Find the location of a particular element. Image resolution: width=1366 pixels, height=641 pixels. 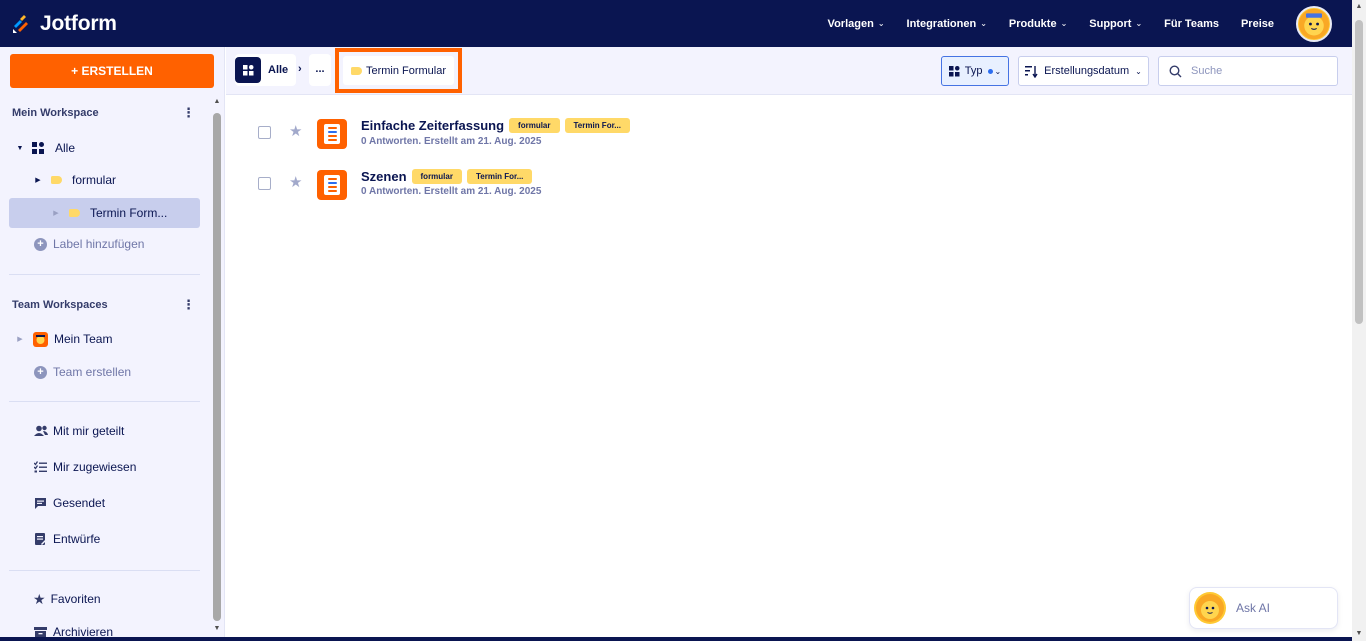

sidebar-item-label: Archivieren is located at coordinates (83, 631).